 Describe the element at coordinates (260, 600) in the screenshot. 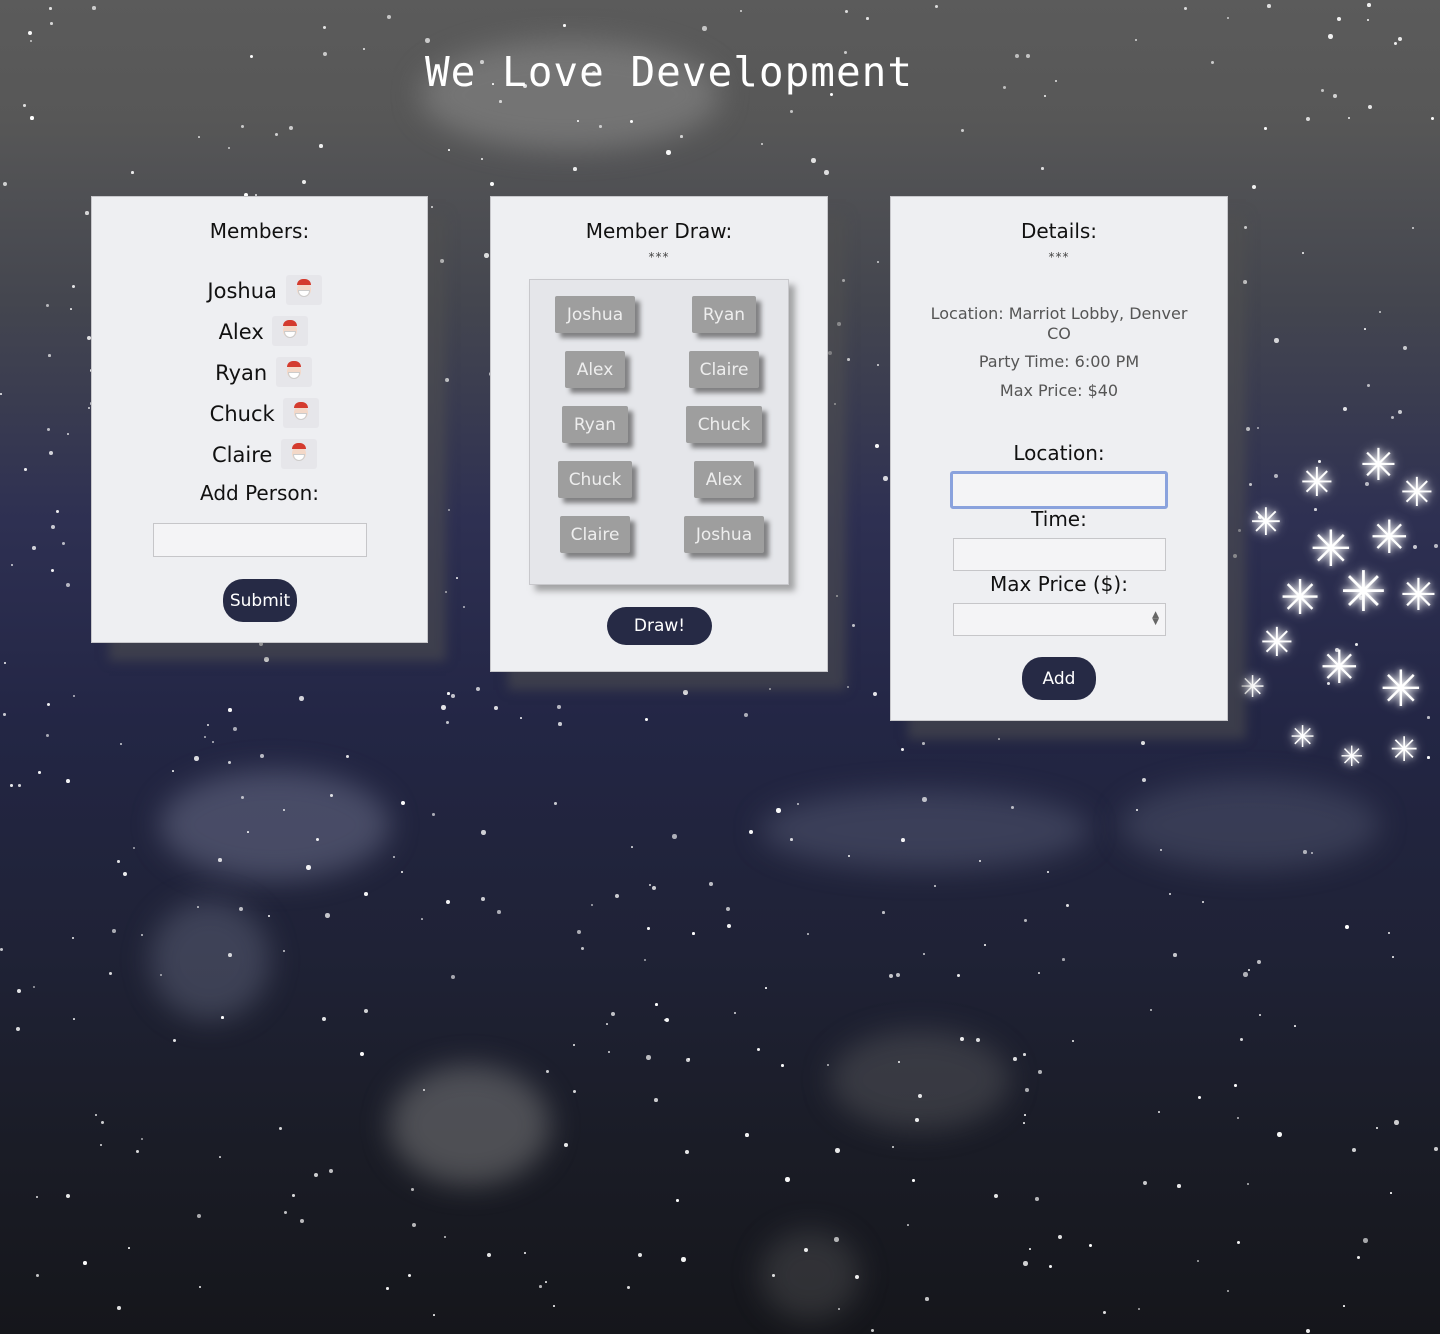

I see `submit-button: Submit` at that location.